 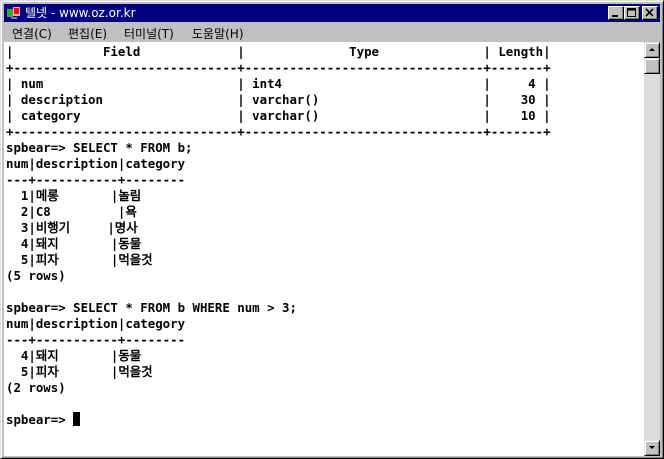 What do you see at coordinates (218, 33) in the screenshot?
I see `menu-help: 도움말(H)` at bounding box center [218, 33].